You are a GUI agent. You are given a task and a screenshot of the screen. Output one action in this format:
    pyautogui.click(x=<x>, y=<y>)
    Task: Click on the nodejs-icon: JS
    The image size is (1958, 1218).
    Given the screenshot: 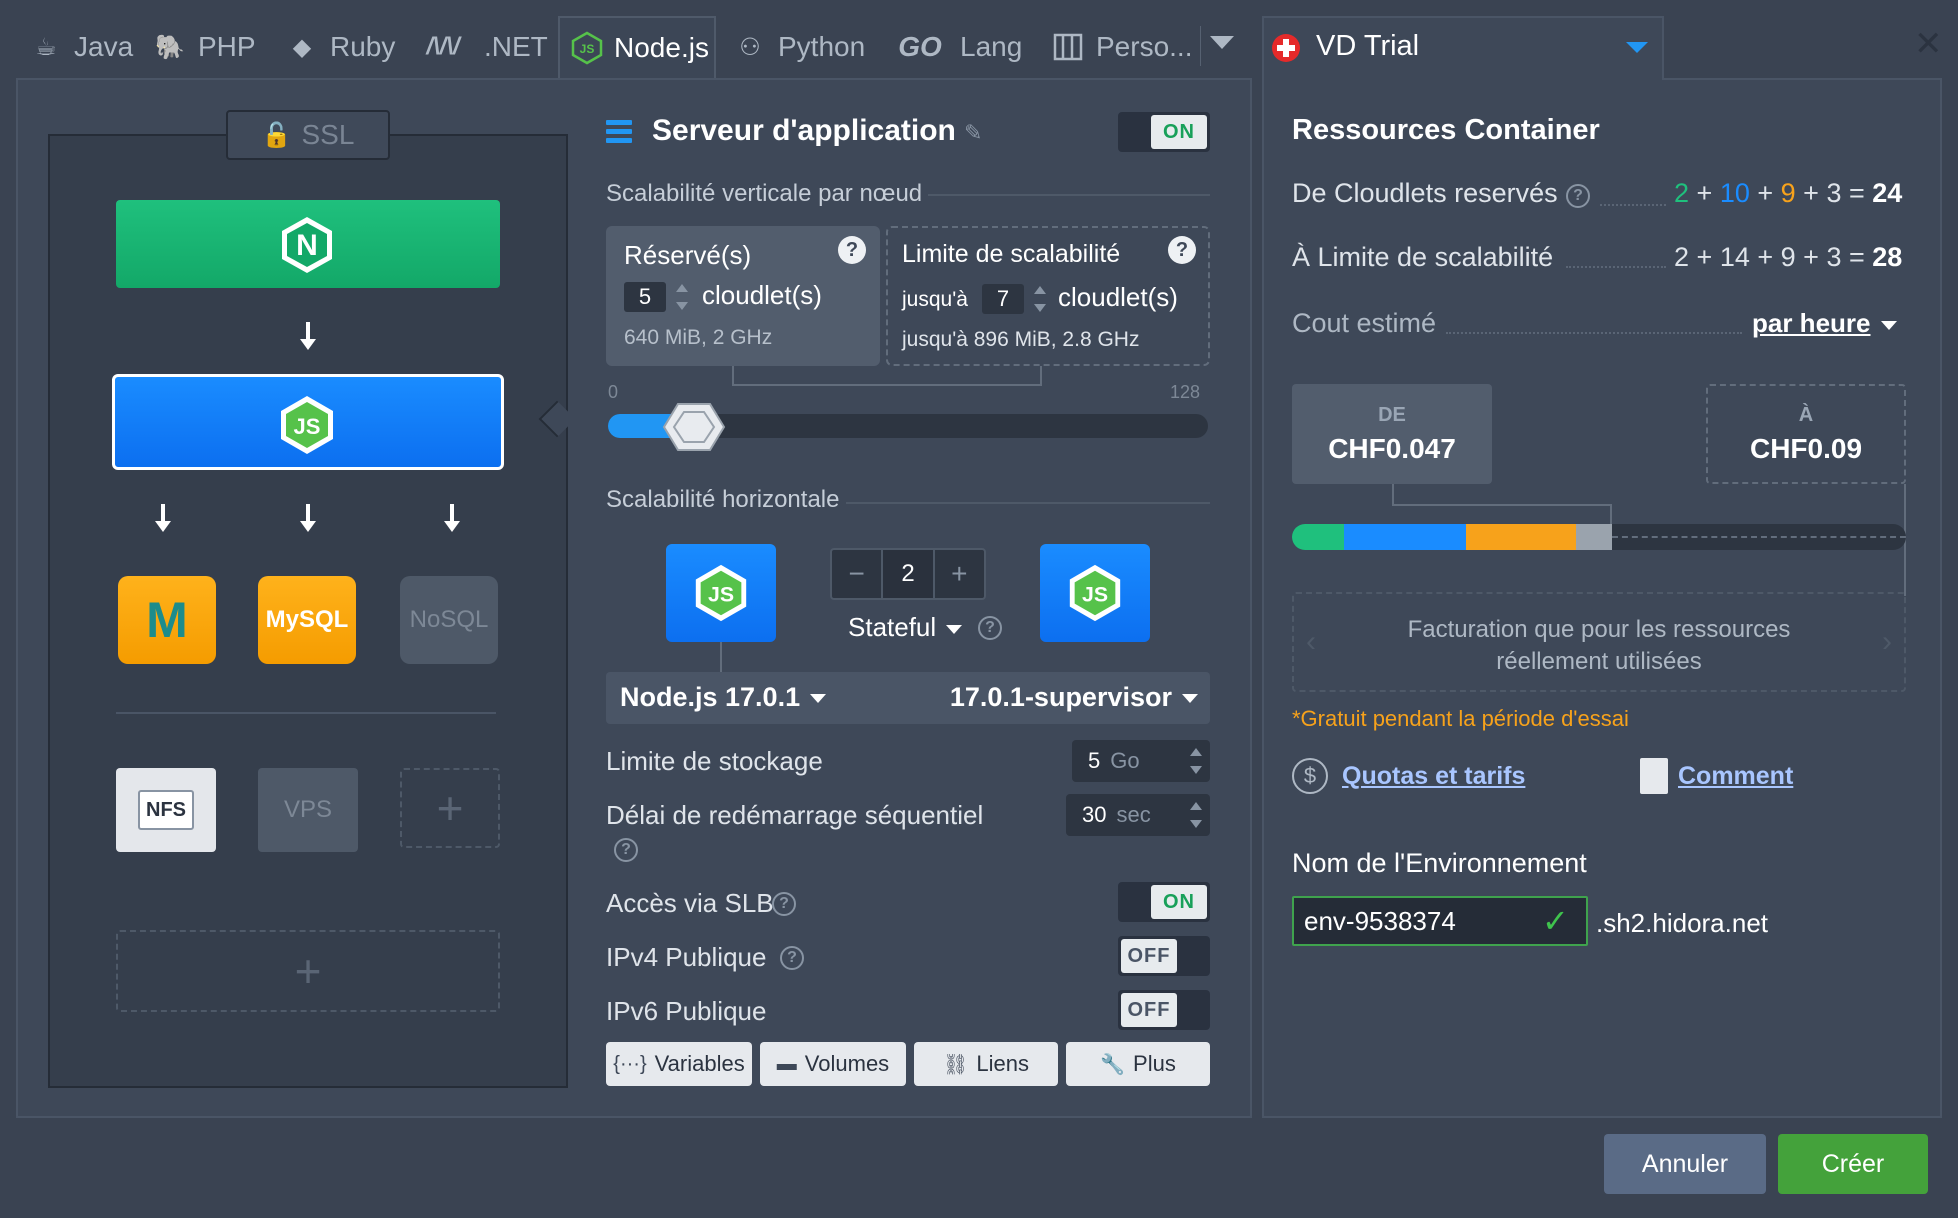 What is the action you would take?
    pyautogui.click(x=721, y=593)
    